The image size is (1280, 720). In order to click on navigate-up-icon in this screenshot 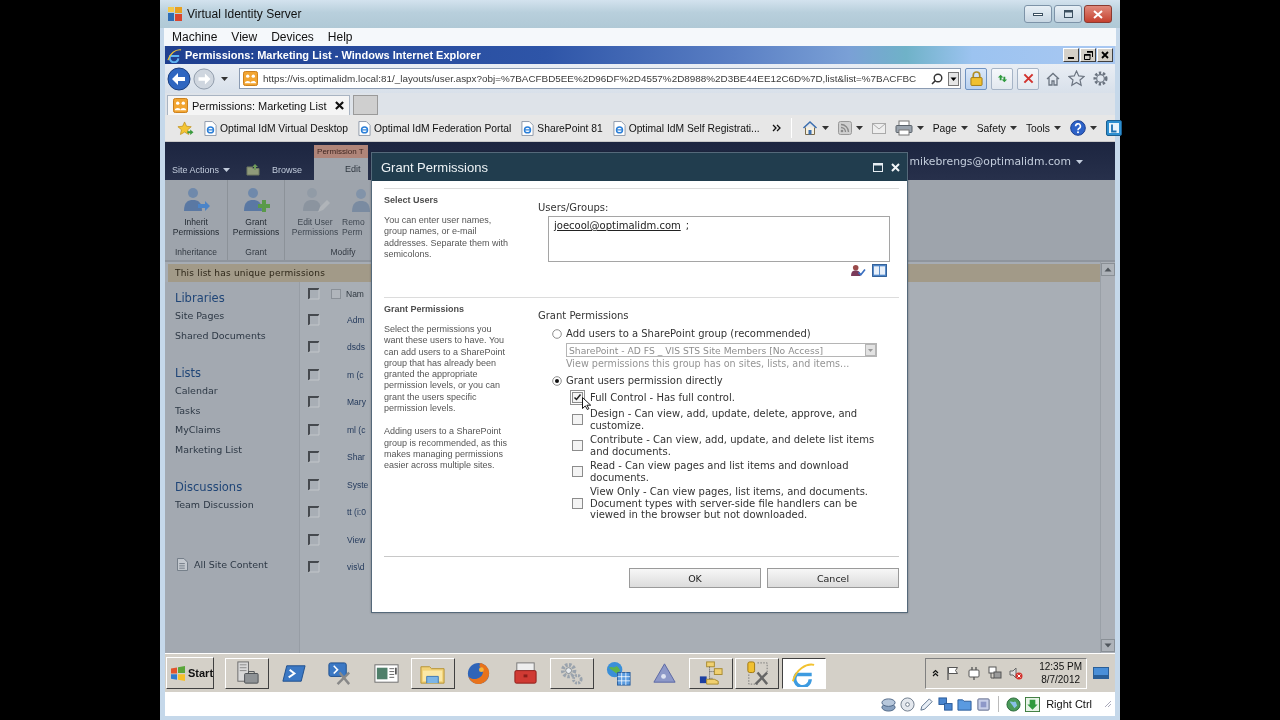, I will do `click(253, 169)`.